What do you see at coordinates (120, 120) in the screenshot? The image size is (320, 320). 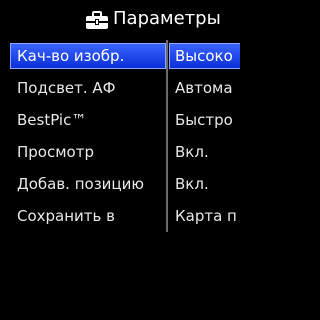 I see `menu-row-bestpic: BestPic™ Быстро` at bounding box center [120, 120].